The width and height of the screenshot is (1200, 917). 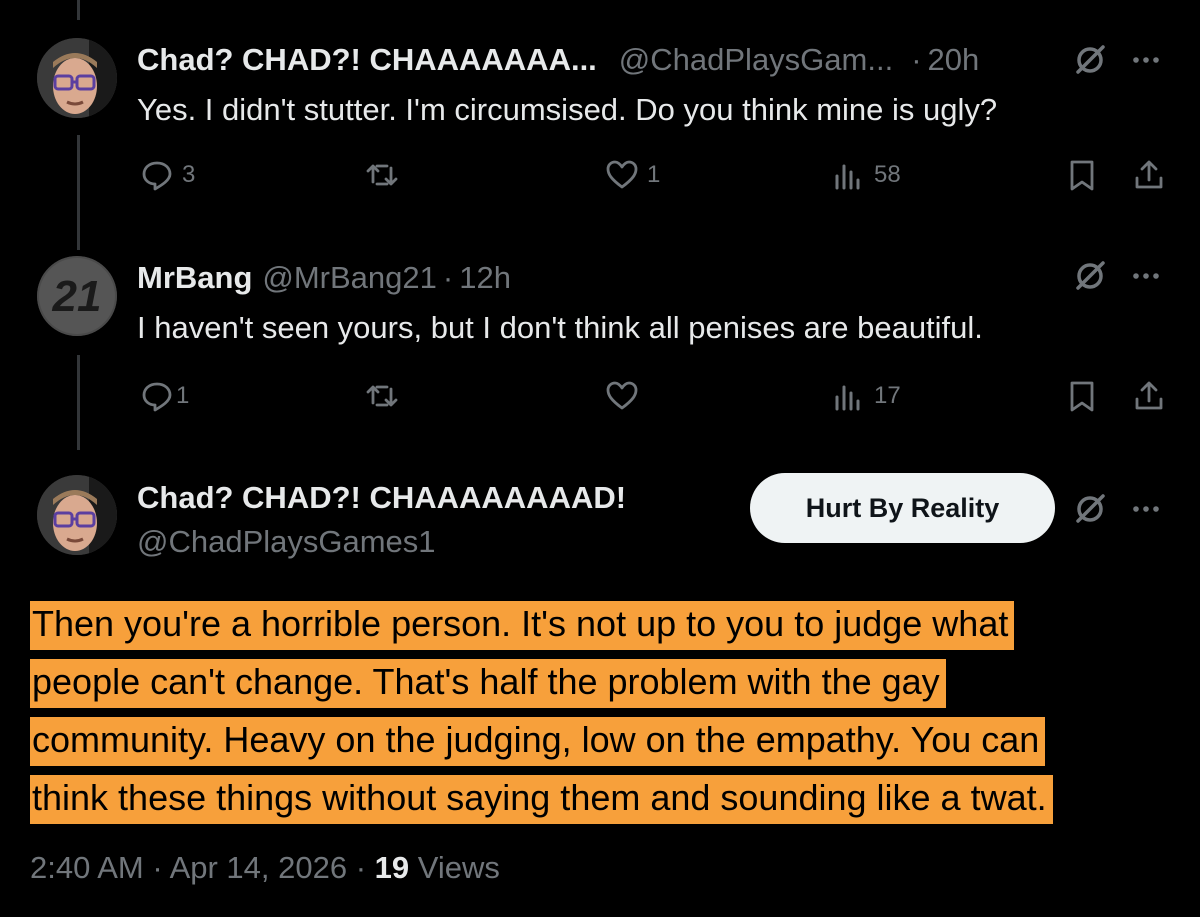 I want to click on avatar-21-logo: 21, so click(x=77, y=296).